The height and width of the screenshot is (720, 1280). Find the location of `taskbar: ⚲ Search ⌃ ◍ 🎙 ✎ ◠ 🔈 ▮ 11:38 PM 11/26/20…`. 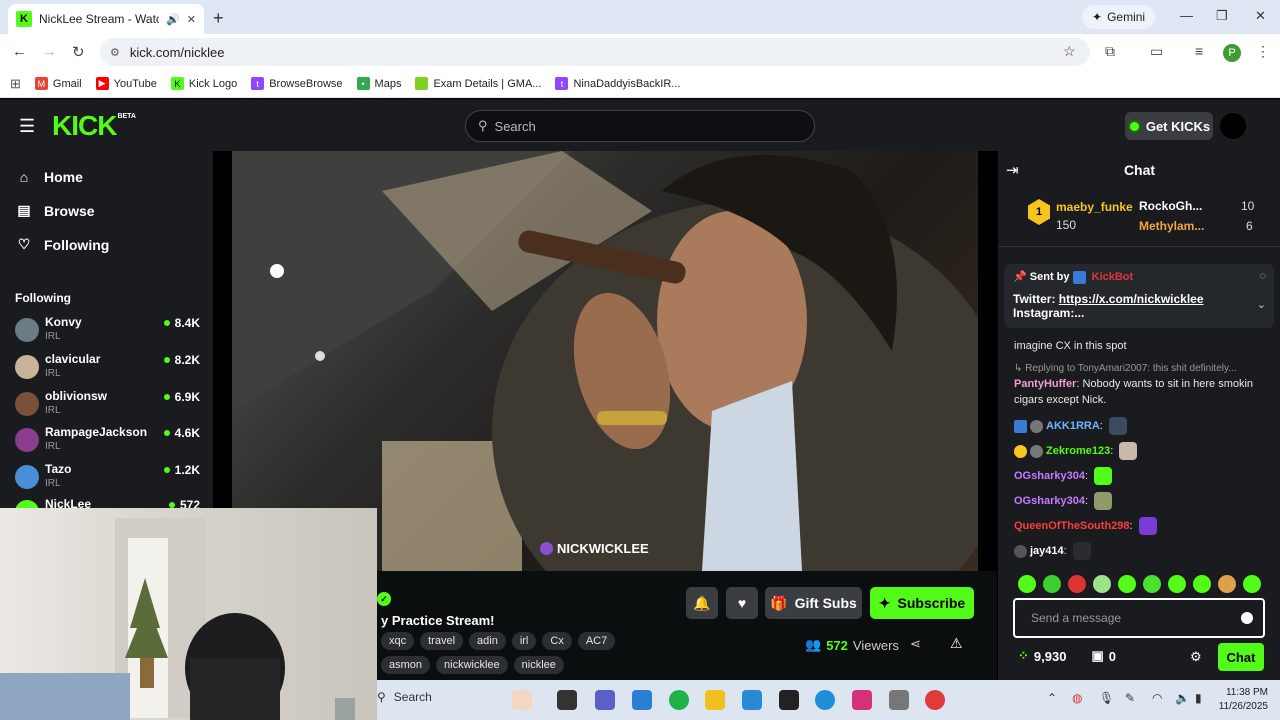

taskbar: ⚲ Search ⌃ ◍ 🎙 ✎ ◠ 🔈 ▮ 11:38 PM 11/26/20… is located at coordinates (828, 700).